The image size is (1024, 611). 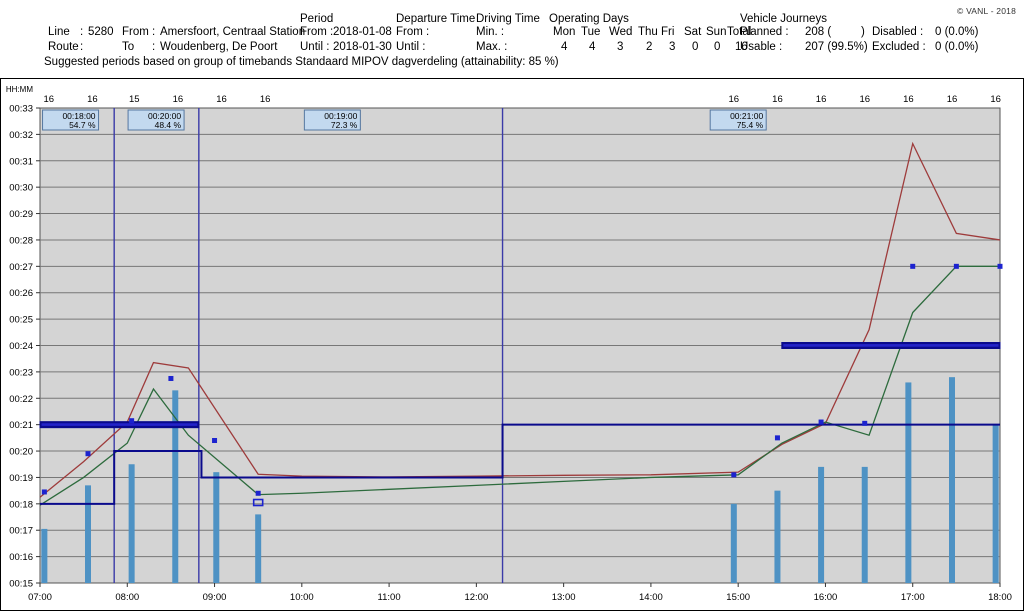 I want to click on ytick-label-00:16: 00:16, so click(x=21, y=557).